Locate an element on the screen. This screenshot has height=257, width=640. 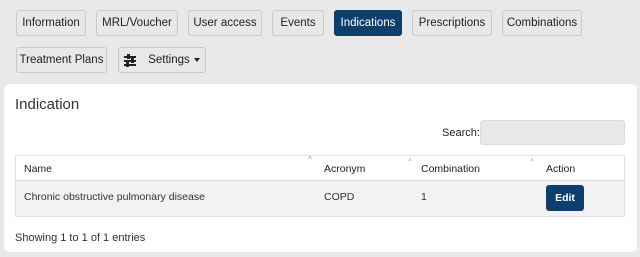
tab-information: Information is located at coordinates (51, 23).